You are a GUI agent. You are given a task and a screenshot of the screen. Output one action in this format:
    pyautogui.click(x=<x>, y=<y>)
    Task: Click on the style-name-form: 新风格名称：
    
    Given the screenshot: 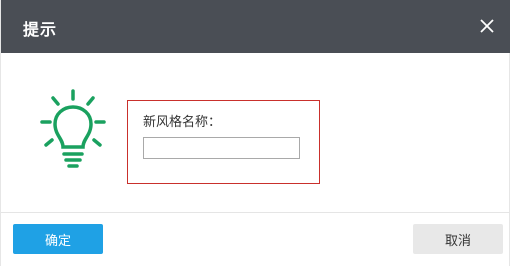 What is the action you would take?
    pyautogui.click(x=223, y=142)
    